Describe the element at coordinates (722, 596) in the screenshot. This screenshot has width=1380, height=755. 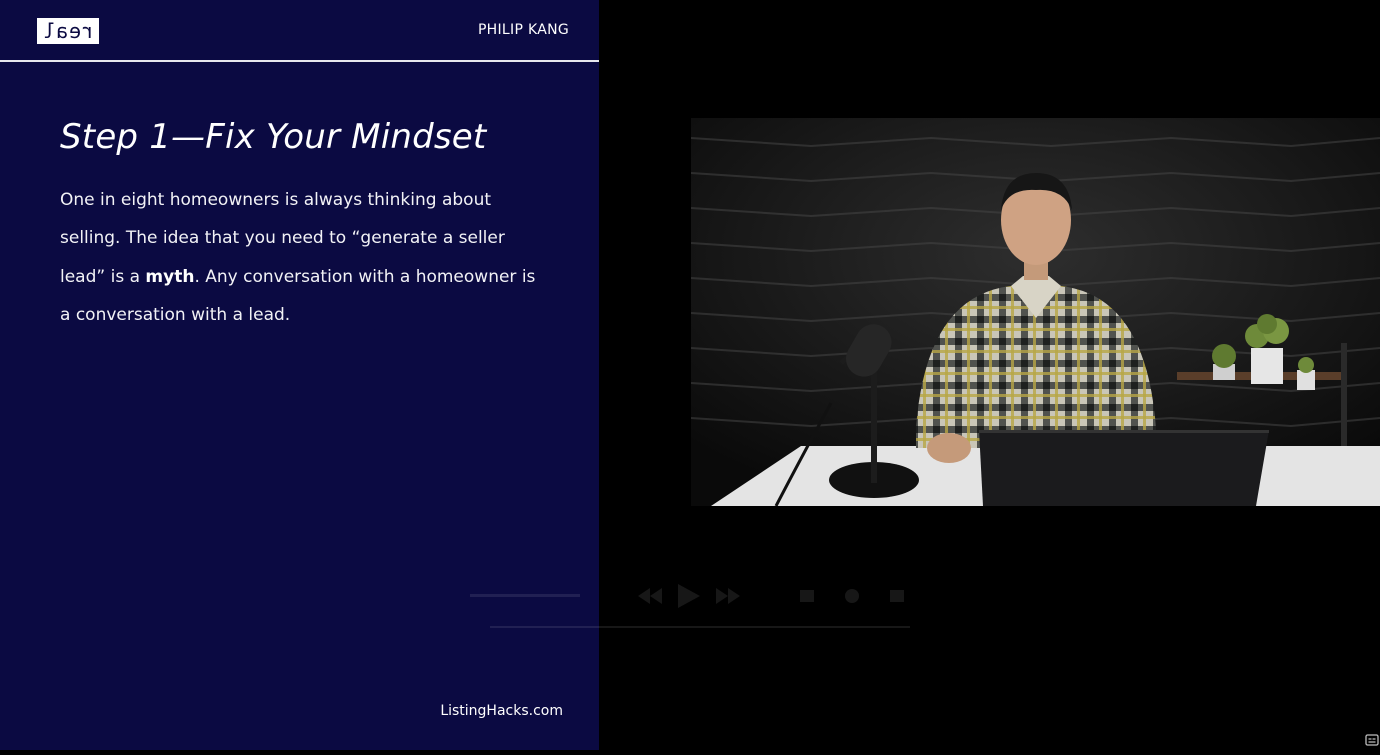
I see `fast-forward-icon` at that location.